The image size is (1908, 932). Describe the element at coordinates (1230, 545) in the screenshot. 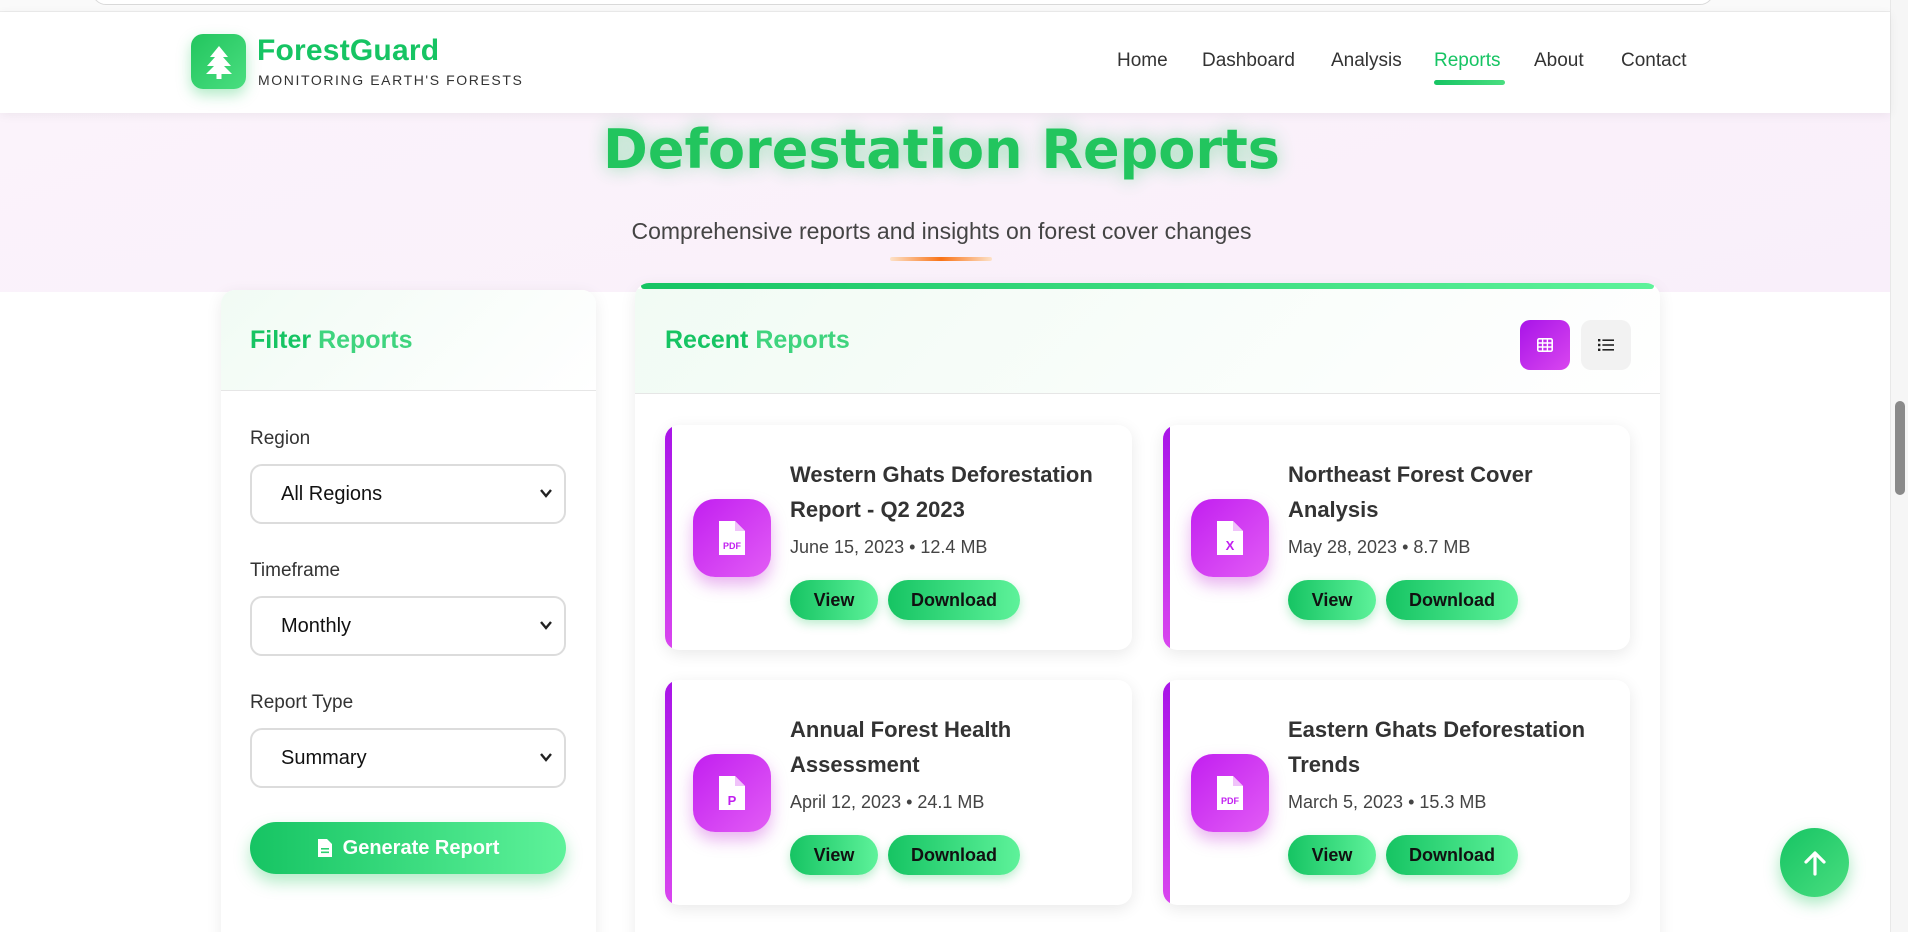

I see `svg-text: X` at that location.